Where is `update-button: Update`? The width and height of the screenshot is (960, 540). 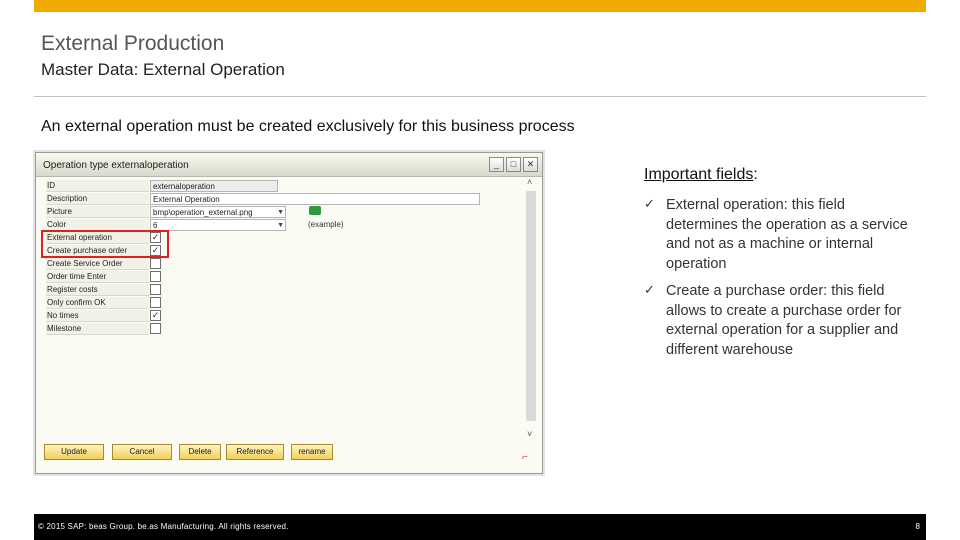
update-button: Update is located at coordinates (74, 452).